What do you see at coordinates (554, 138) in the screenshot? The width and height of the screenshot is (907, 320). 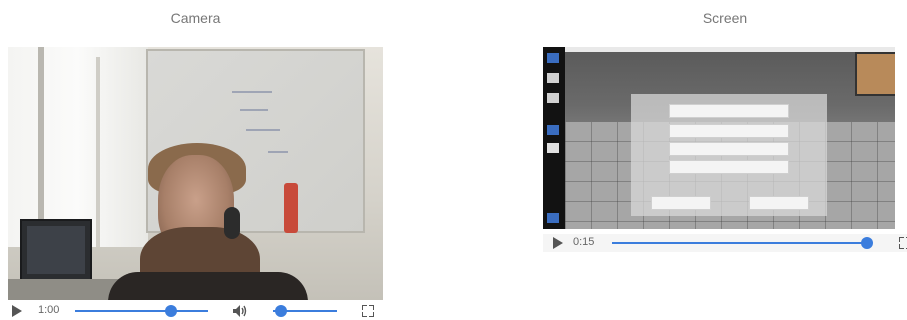 I see `desktop-taskbar` at bounding box center [554, 138].